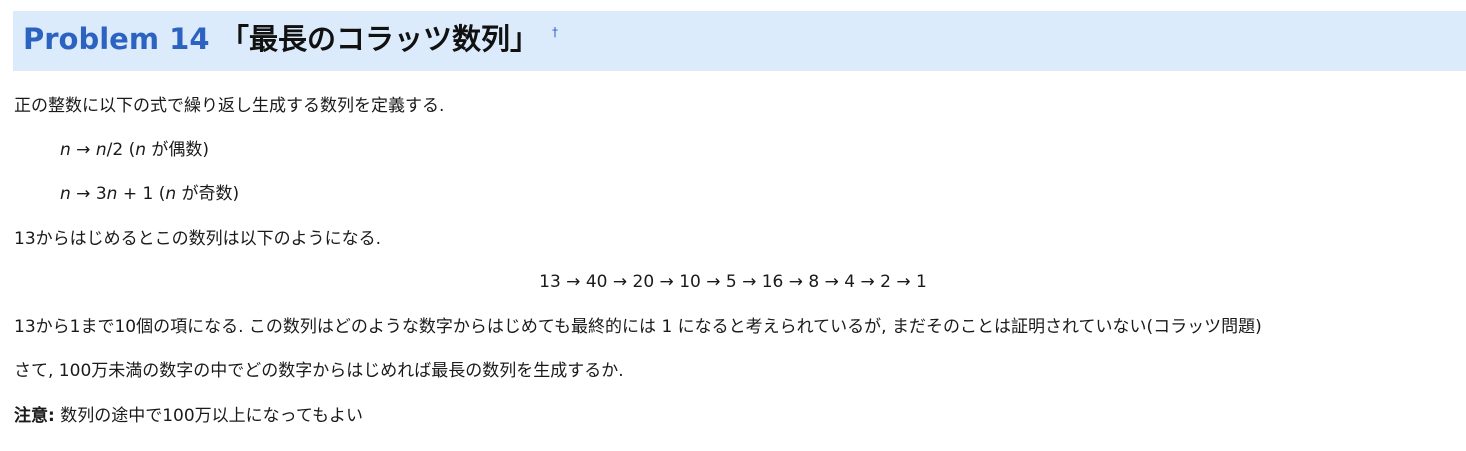 This screenshot has height=451, width=1466. I want to click on rule-condition: が奇数), so click(208, 194).